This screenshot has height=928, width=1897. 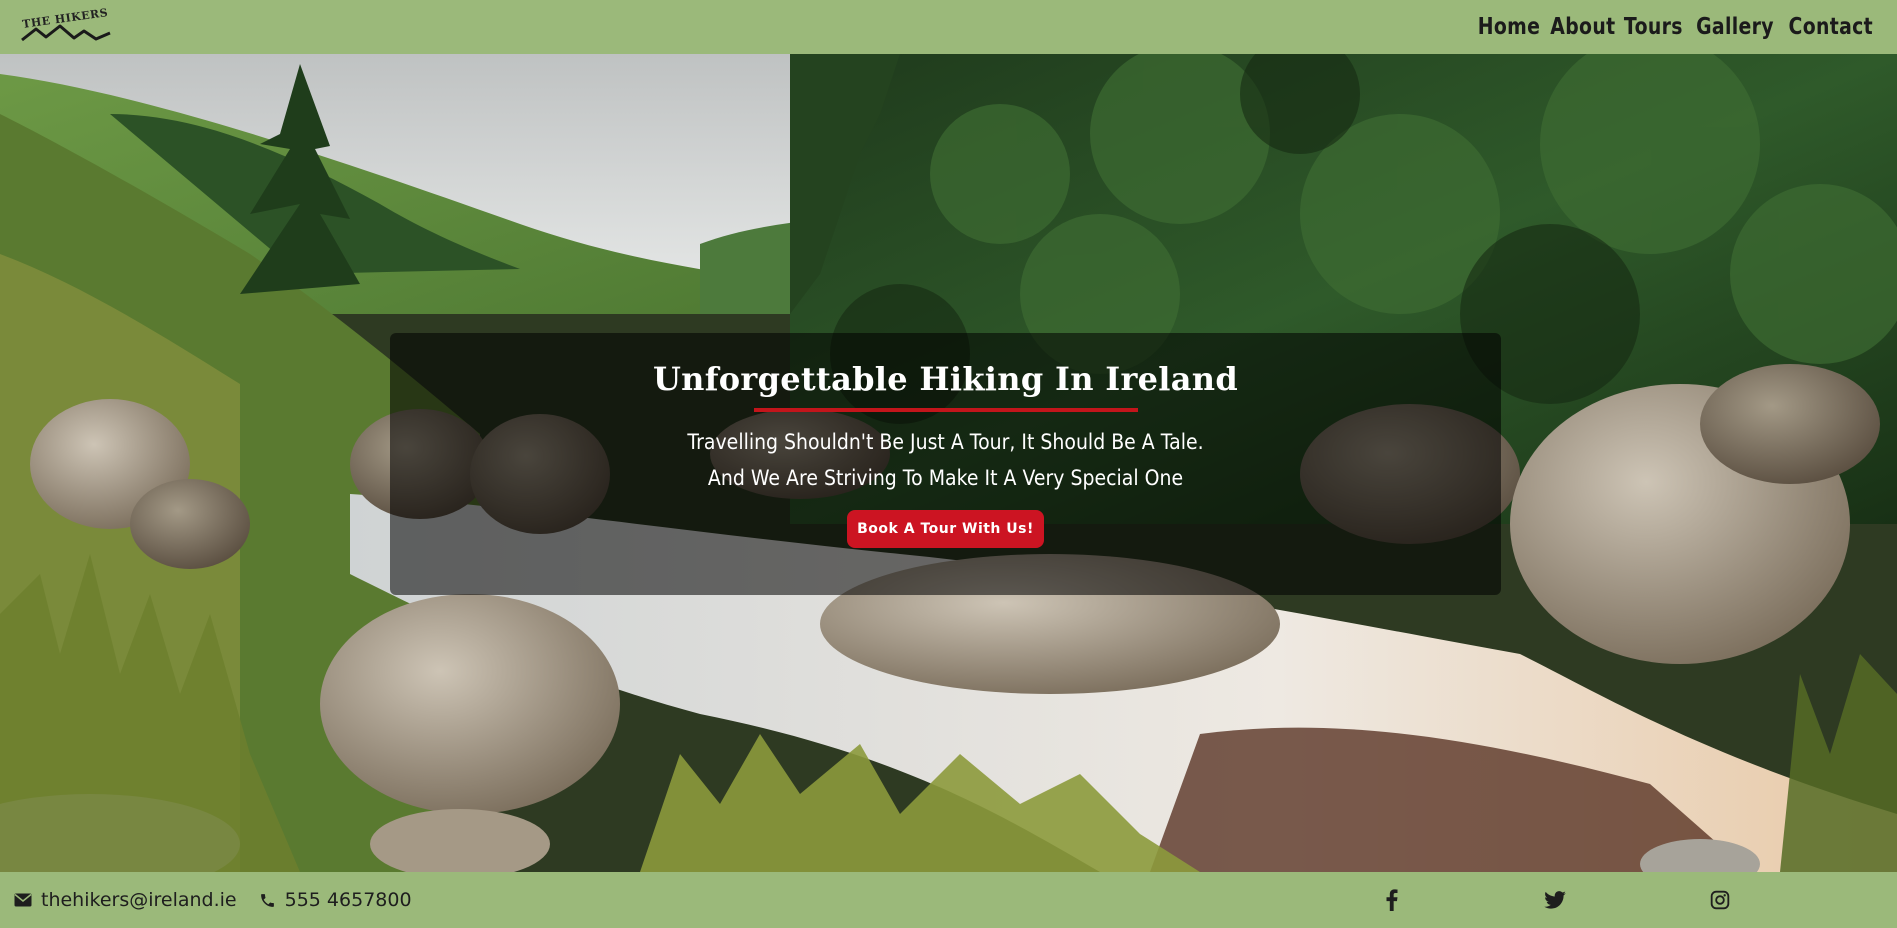 I want to click on email-contact: thehikers@ireland.ie, so click(x=125, y=900).